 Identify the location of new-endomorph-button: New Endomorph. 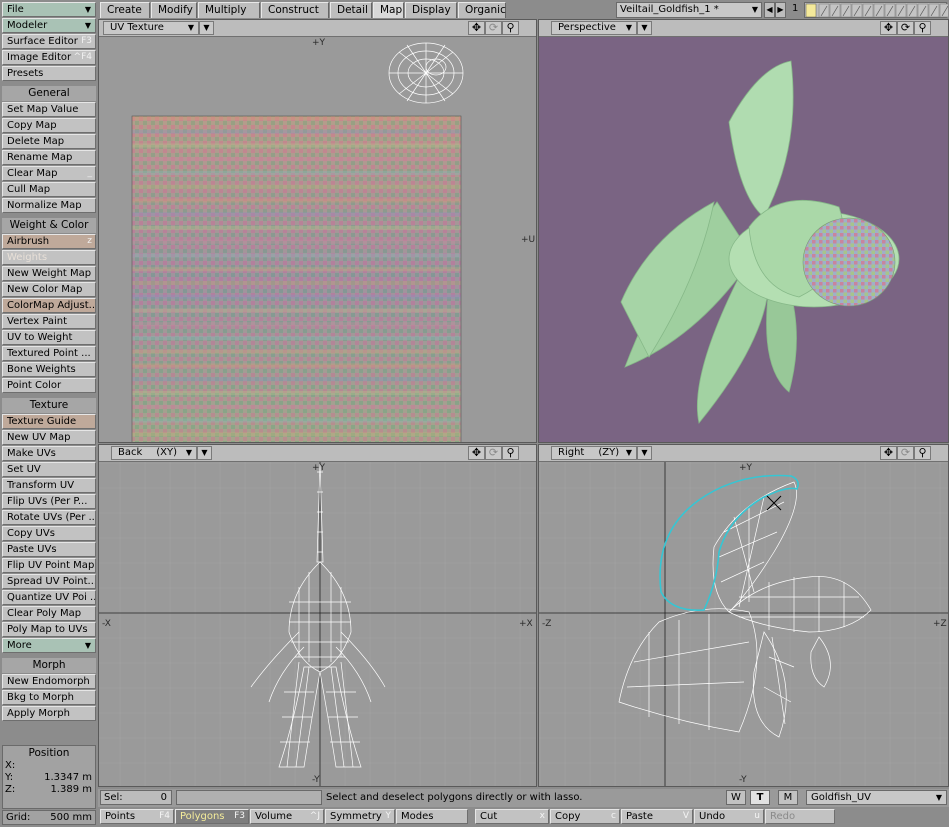
(49, 681).